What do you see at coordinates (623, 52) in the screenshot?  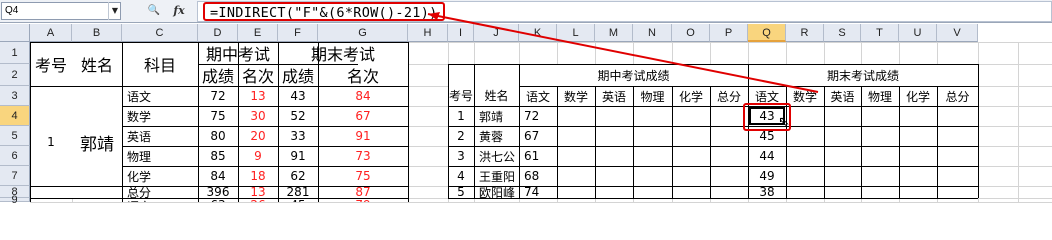 I see `annotation-arrow` at bounding box center [623, 52].